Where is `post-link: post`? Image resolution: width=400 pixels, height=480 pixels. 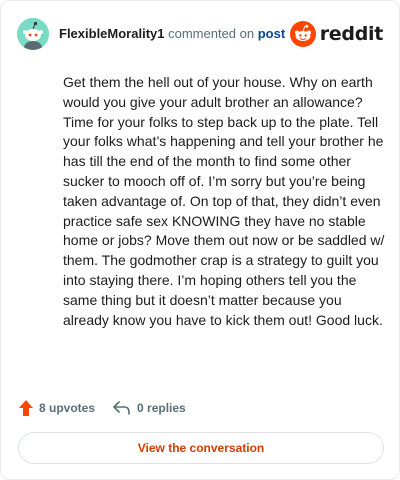
post-link: post is located at coordinates (271, 33).